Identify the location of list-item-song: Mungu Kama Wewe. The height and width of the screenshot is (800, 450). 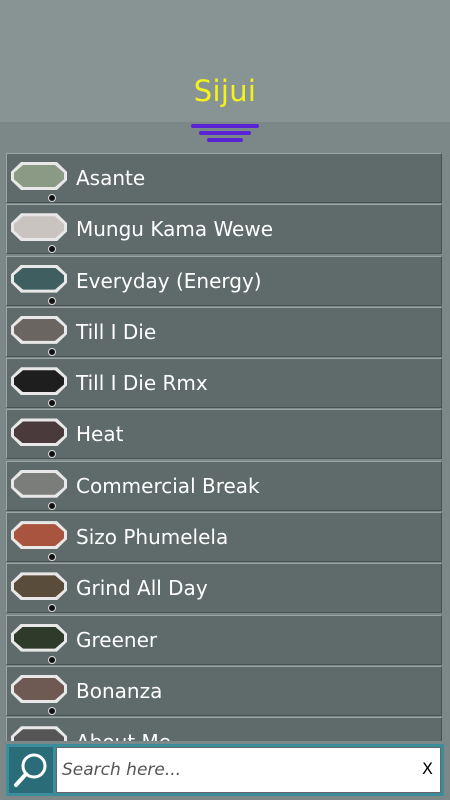
(224, 229).